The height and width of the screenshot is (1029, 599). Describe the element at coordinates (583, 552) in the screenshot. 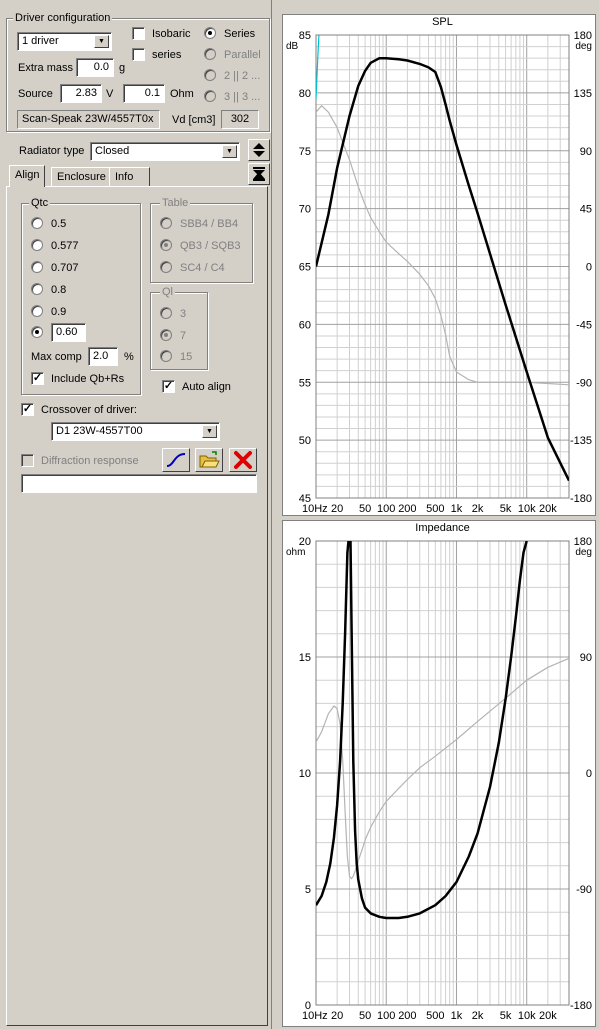

I see `y-unit-right: deg` at that location.